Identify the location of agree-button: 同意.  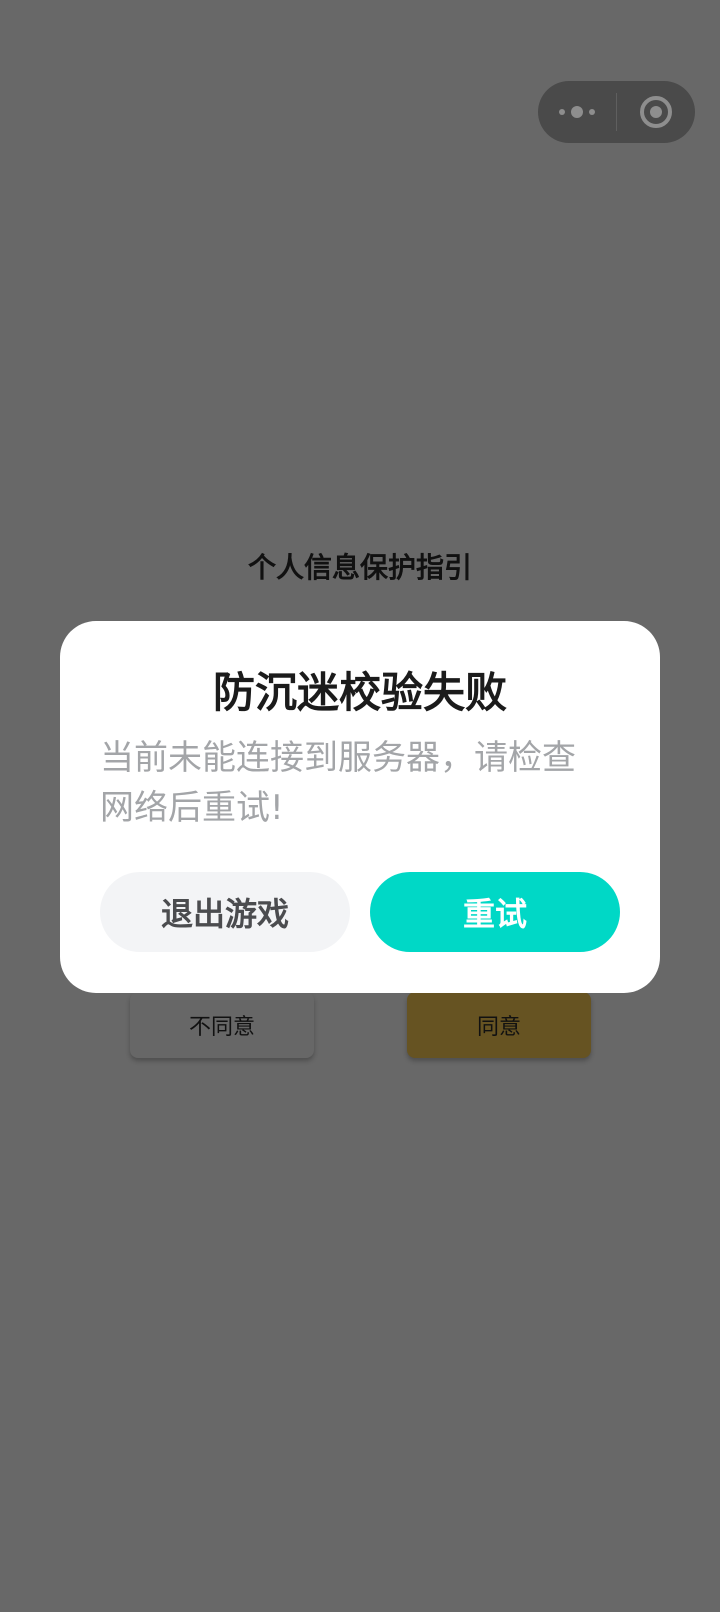
(499, 1025).